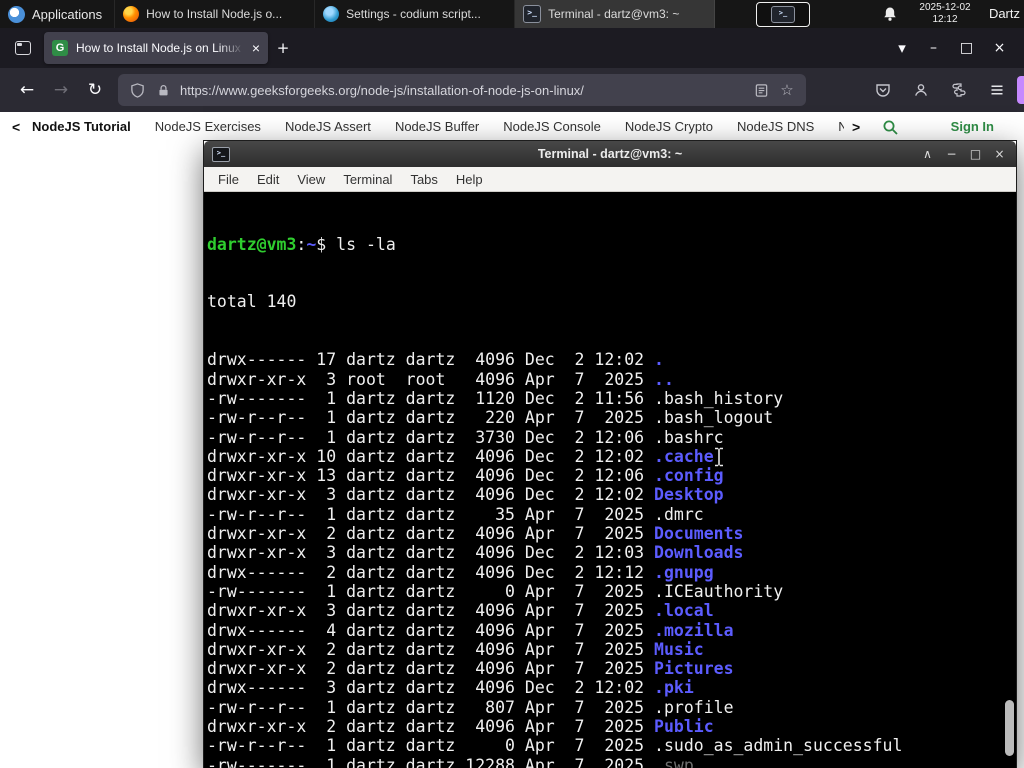  I want to click on subnav-prev-icon: <, so click(16, 127).